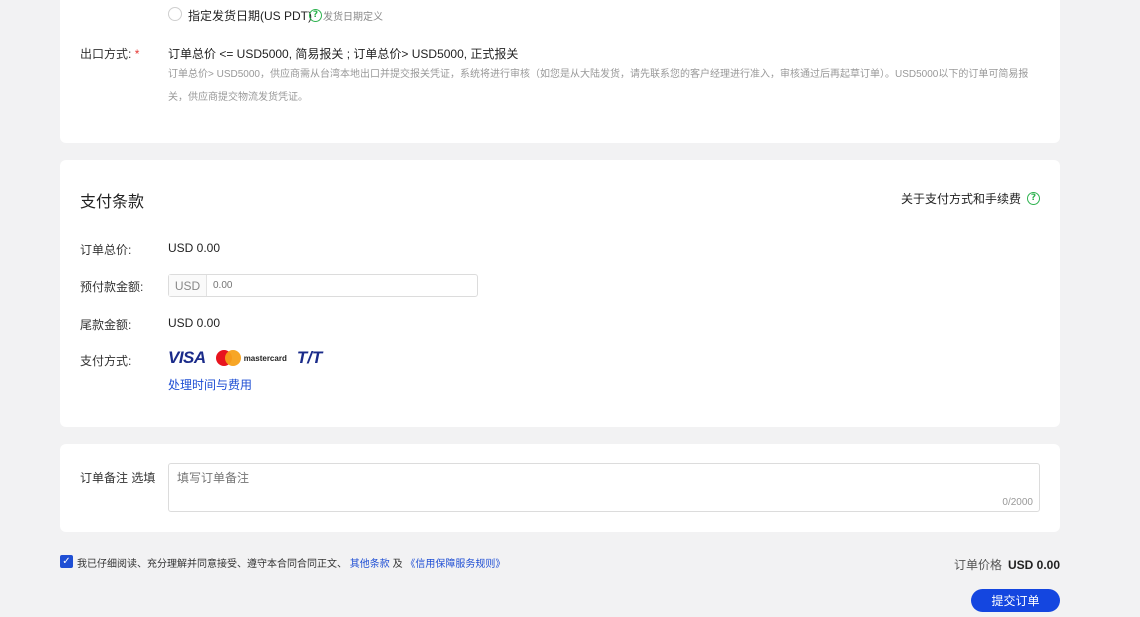 The image size is (1140, 617). I want to click on agreement-and: 及, so click(397, 564).